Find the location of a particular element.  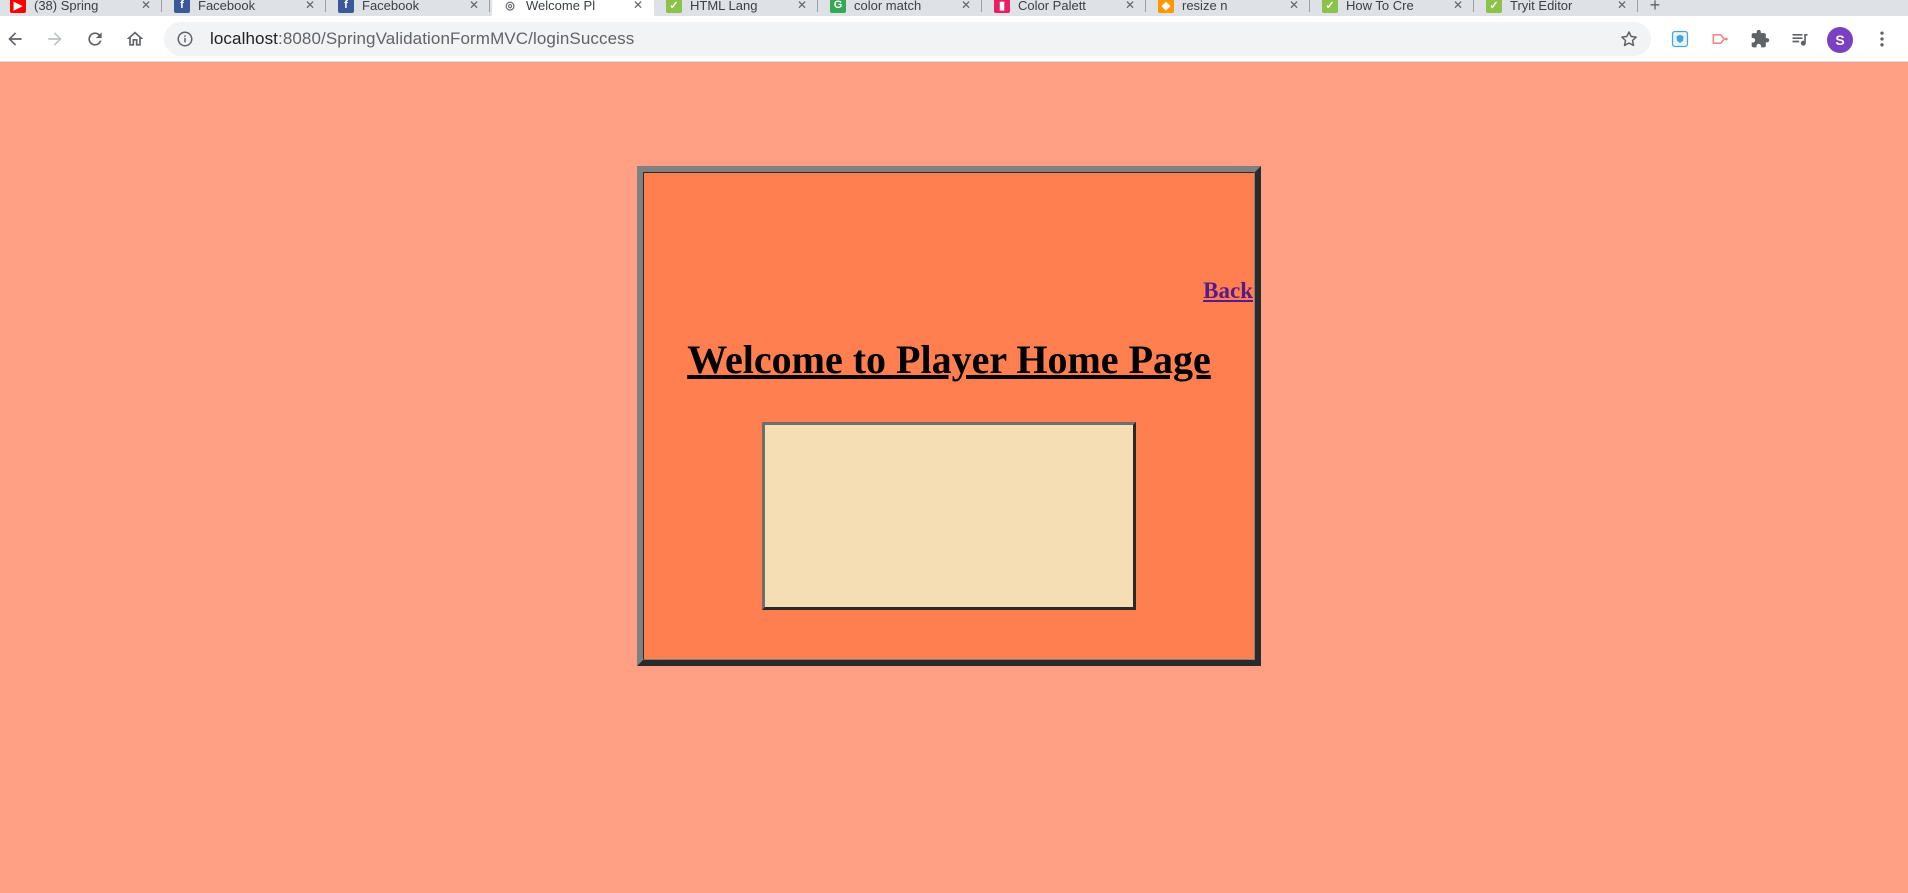

tab-title: Tryit Editor is located at coordinates (1541, 6).